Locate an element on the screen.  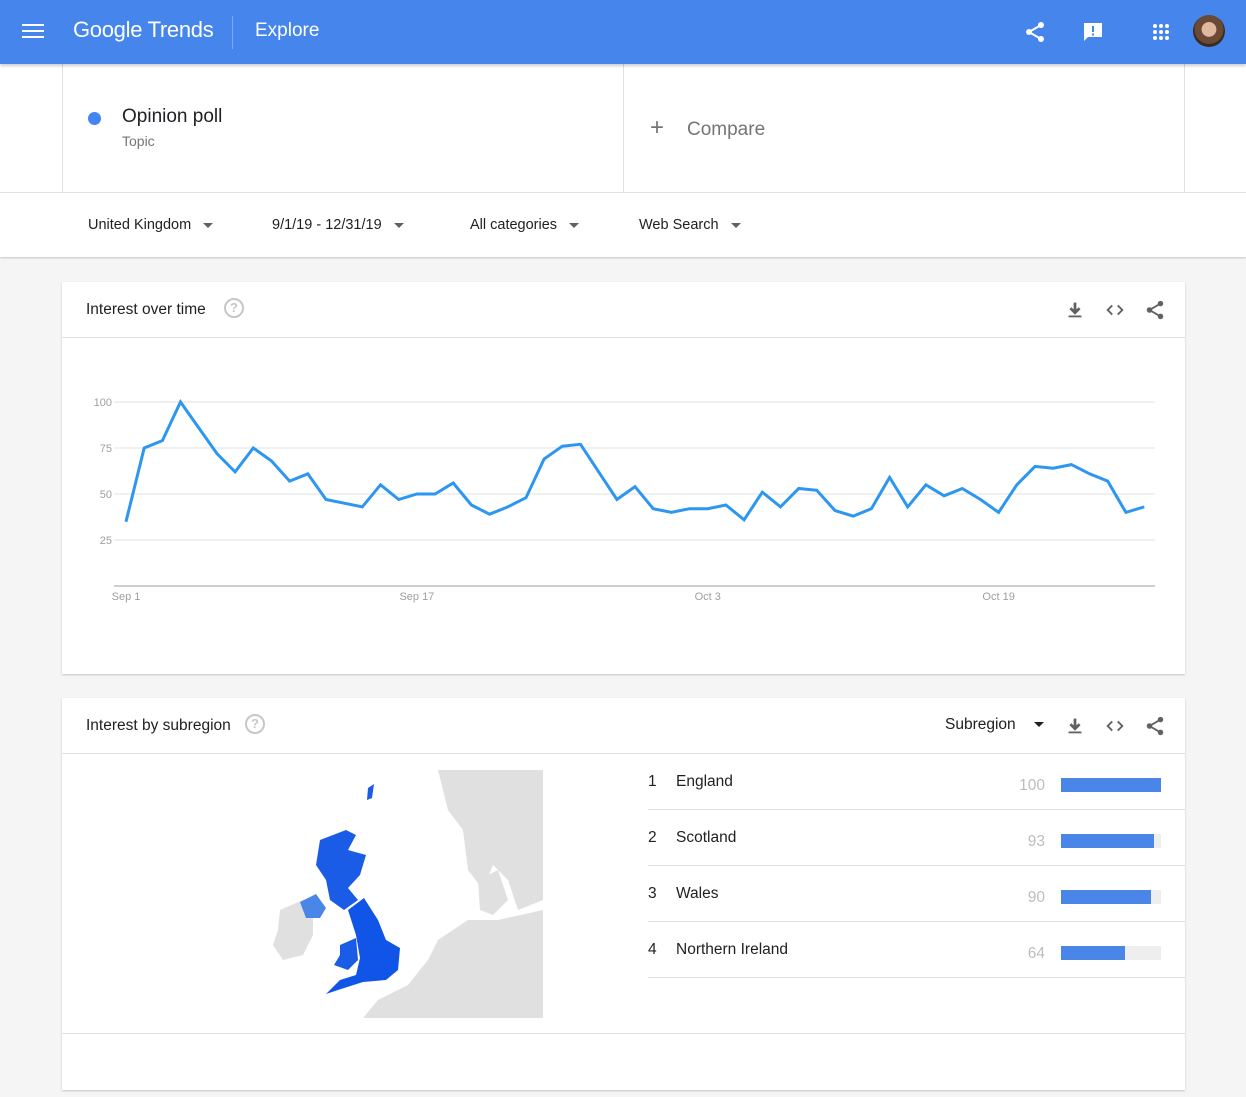
subregion-name: England is located at coordinates (704, 782).